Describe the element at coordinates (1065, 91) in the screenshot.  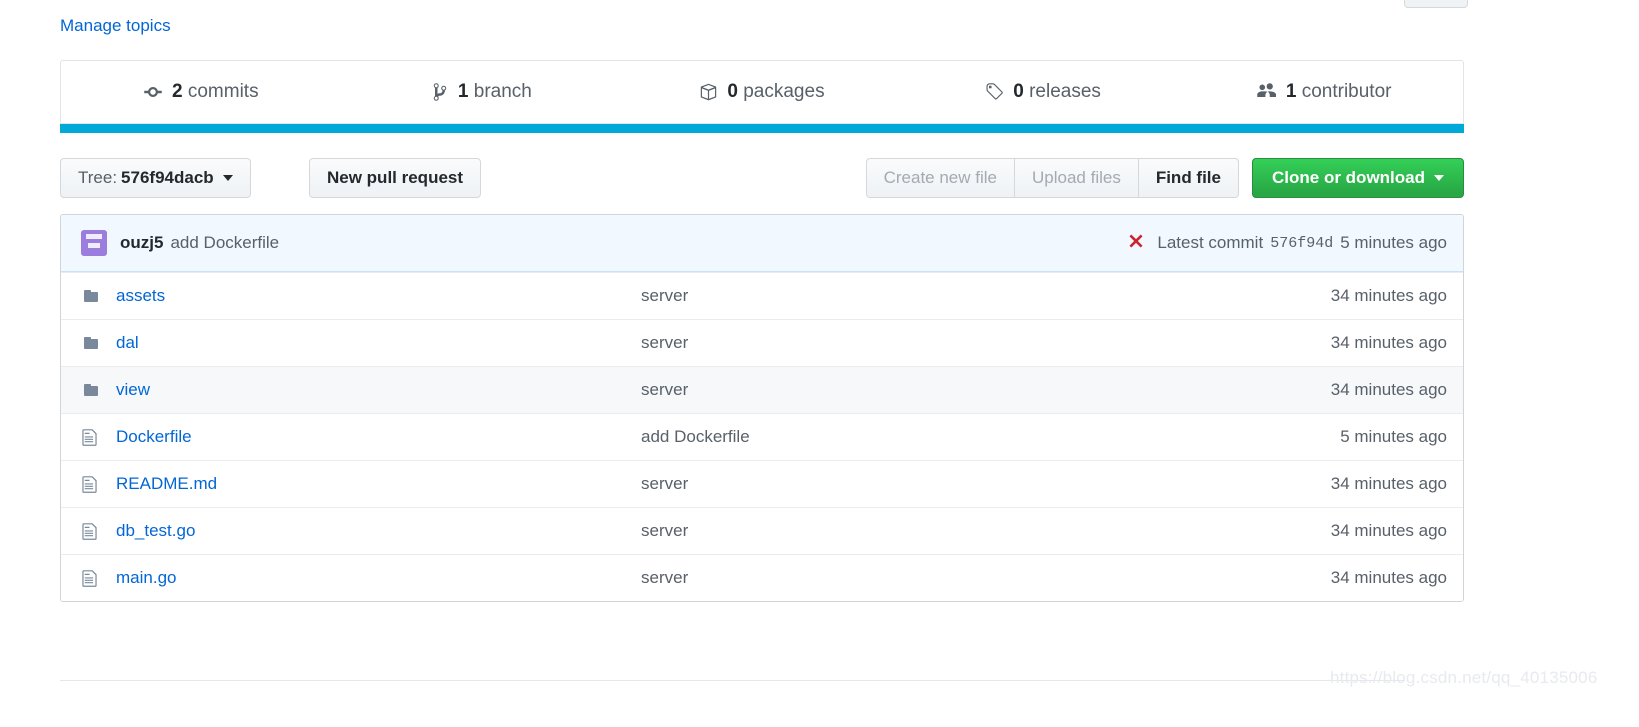
I see `stat-label: releases` at that location.